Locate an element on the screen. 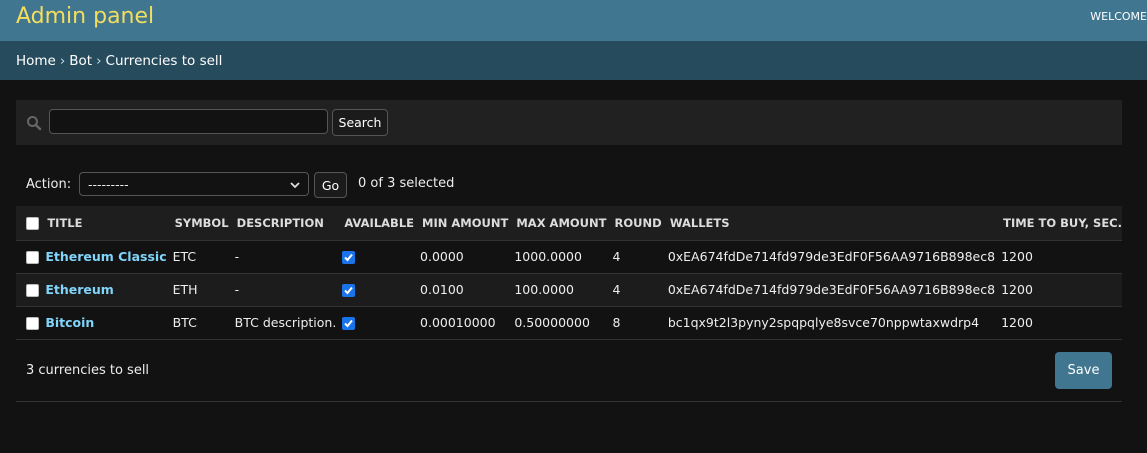  description-cell: BTC description. is located at coordinates (282, 323).